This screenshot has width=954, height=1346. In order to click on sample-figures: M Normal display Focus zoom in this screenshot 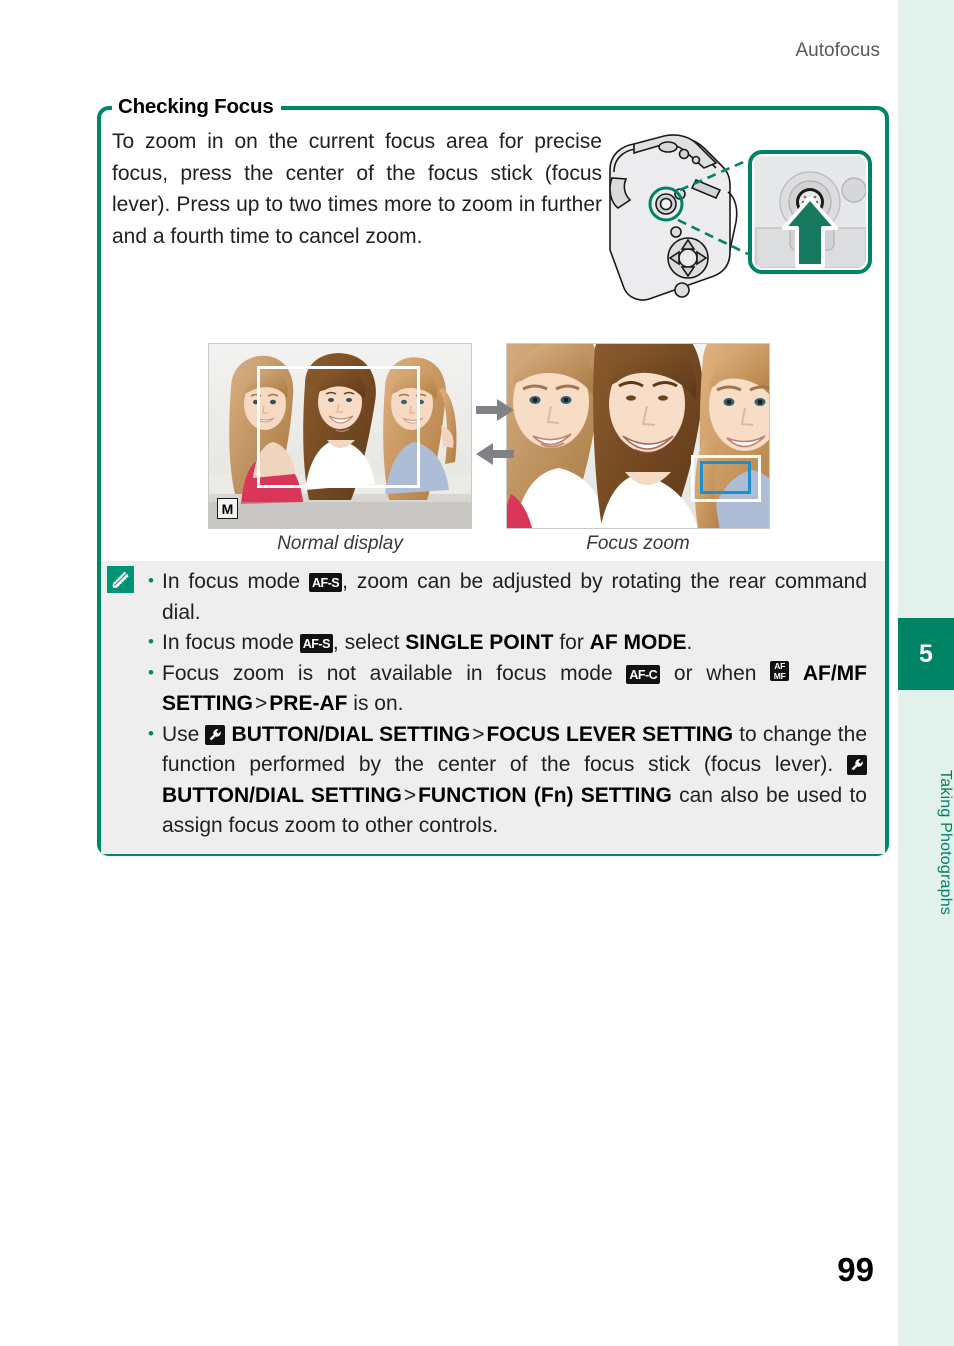, I will do `click(494, 448)`.